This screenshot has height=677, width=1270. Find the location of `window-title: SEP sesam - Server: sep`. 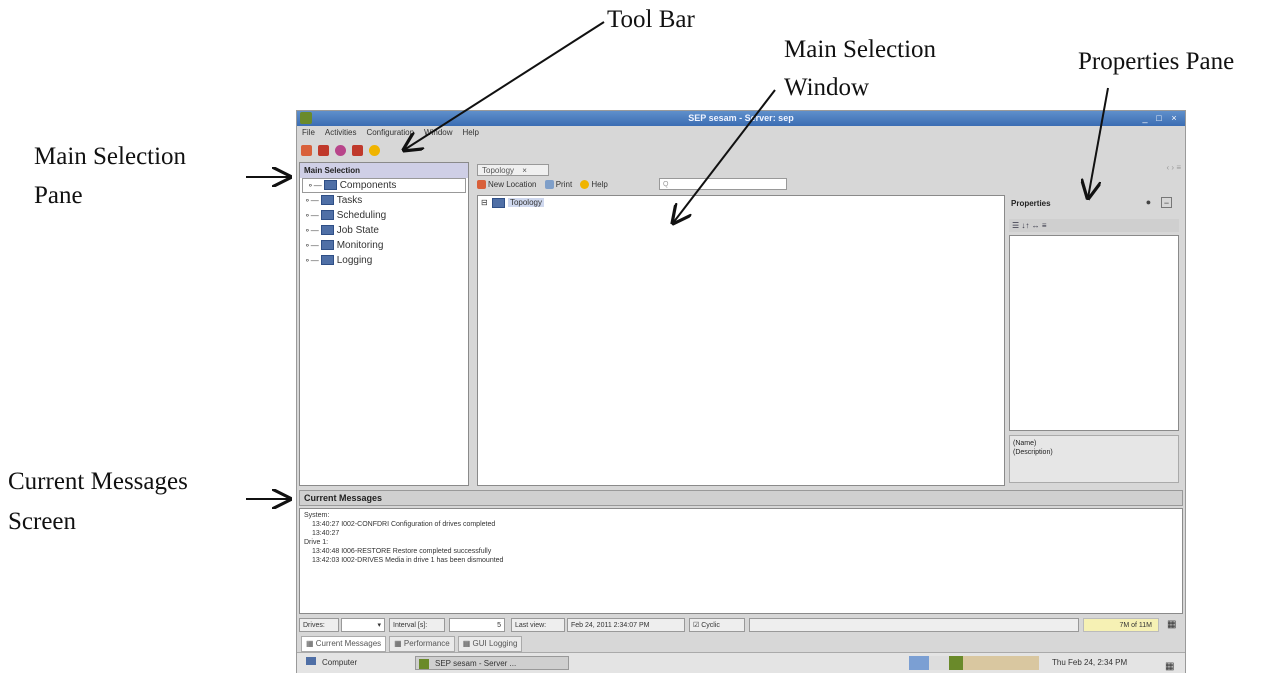

window-title: SEP sesam - Server: sep is located at coordinates (741, 118).